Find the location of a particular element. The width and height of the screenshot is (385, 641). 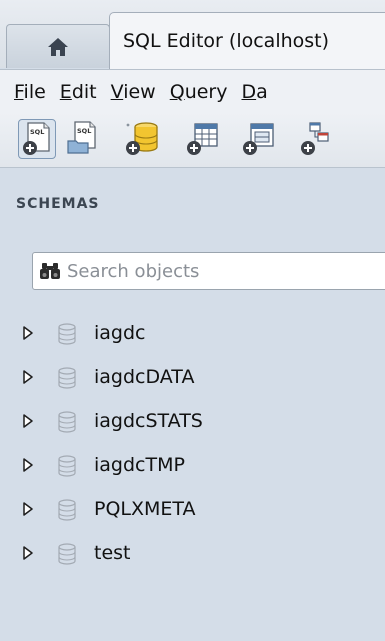

new-view-button is located at coordinates (259, 139).